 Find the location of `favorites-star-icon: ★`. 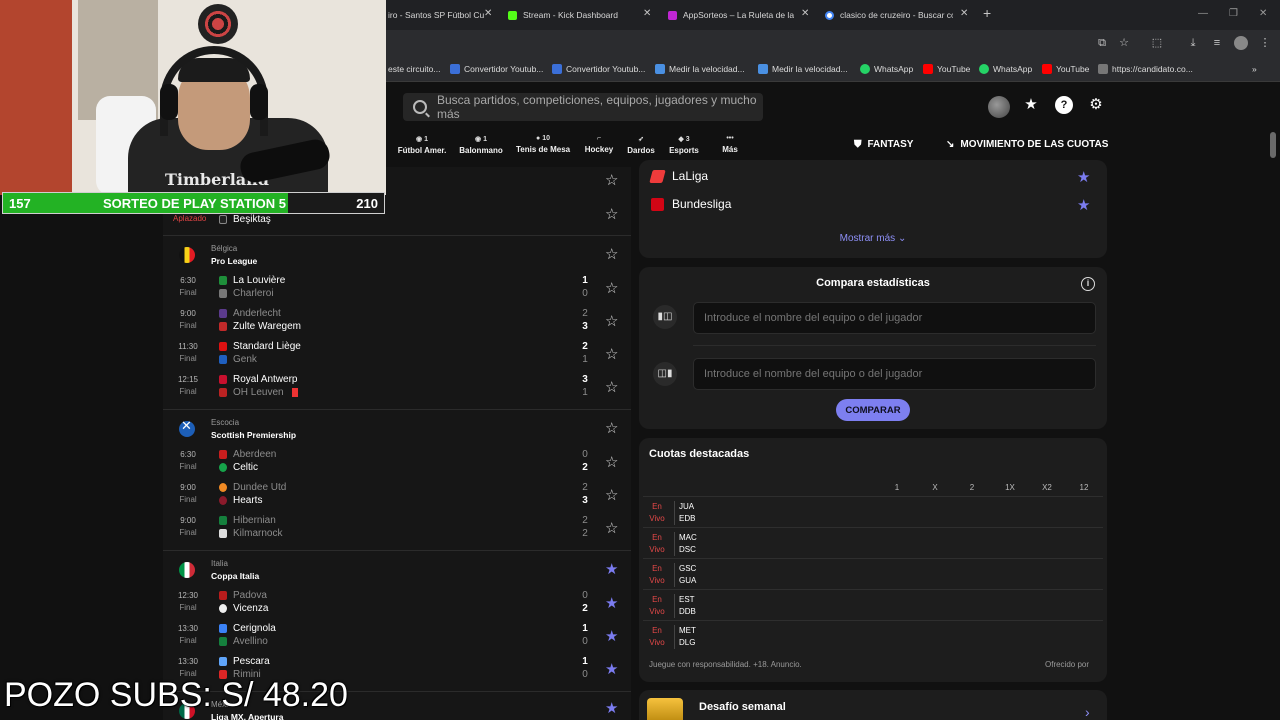

favorites-star-icon: ★ is located at coordinates (1031, 105).